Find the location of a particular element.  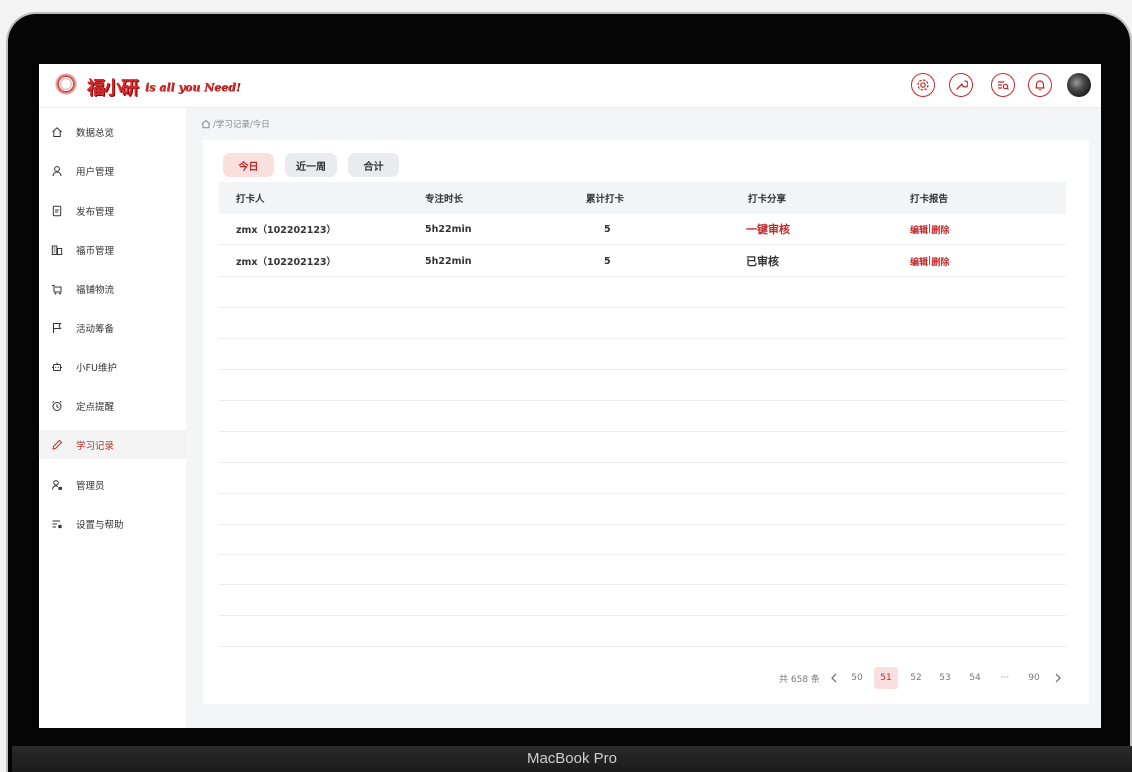

alarm-icon is located at coordinates (57, 406).